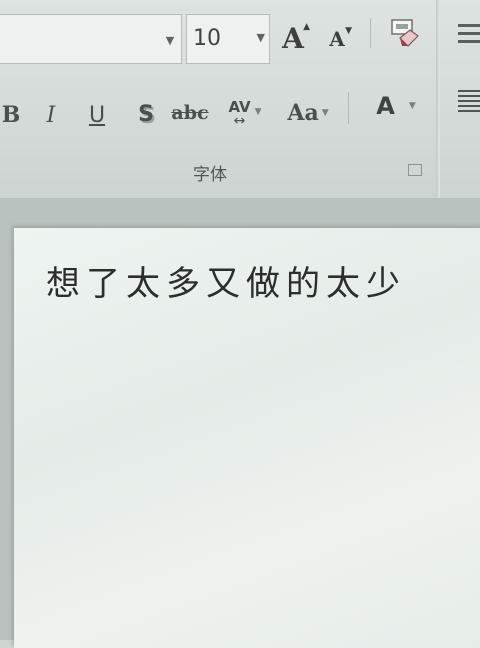  I want to click on font-size-field: 10 ▼, so click(228, 39).